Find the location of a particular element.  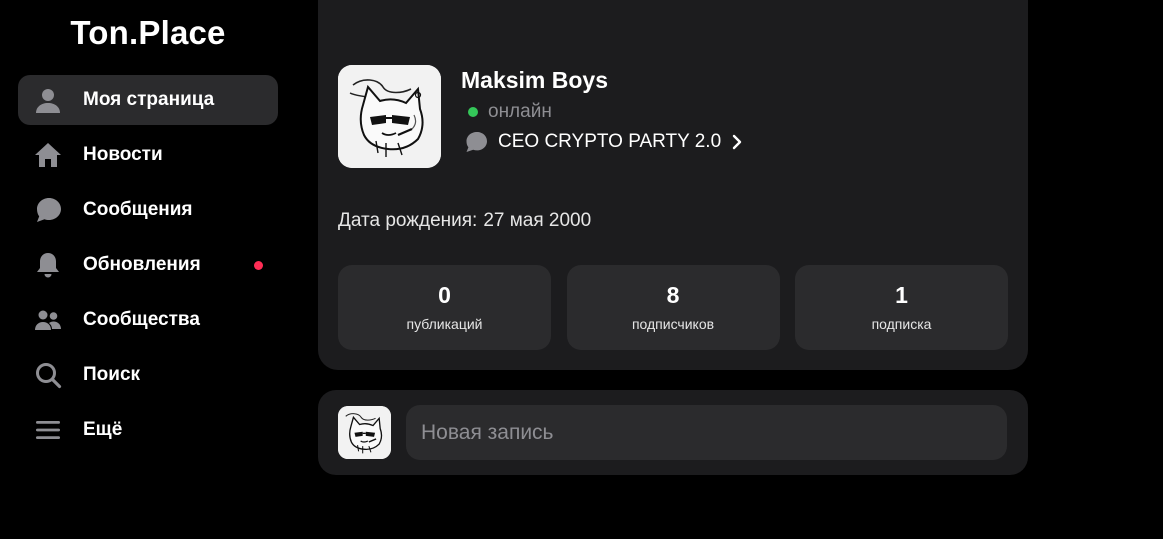

sidebar-item-search: Поиск is located at coordinates (148, 375).